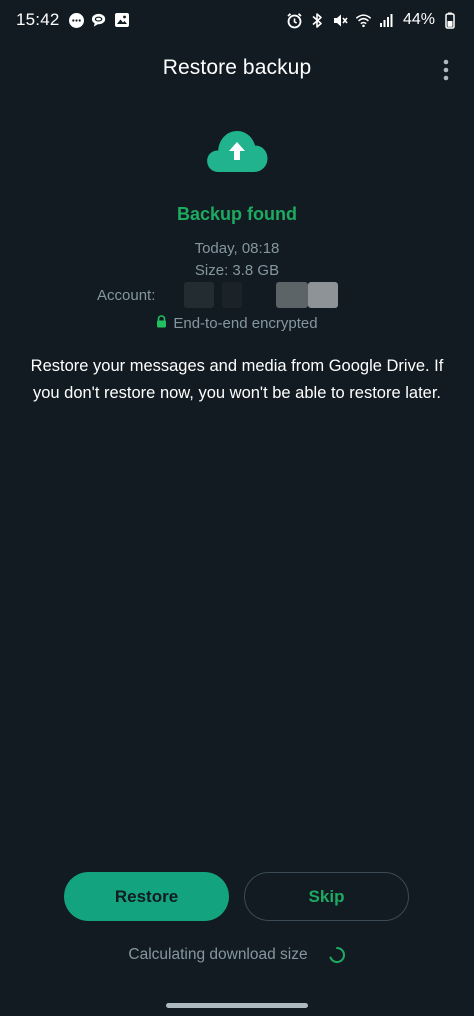 Image resolution: width=474 pixels, height=1016 pixels. What do you see at coordinates (38, 19) in the screenshot?
I see `status-time: 15:42` at bounding box center [38, 19].